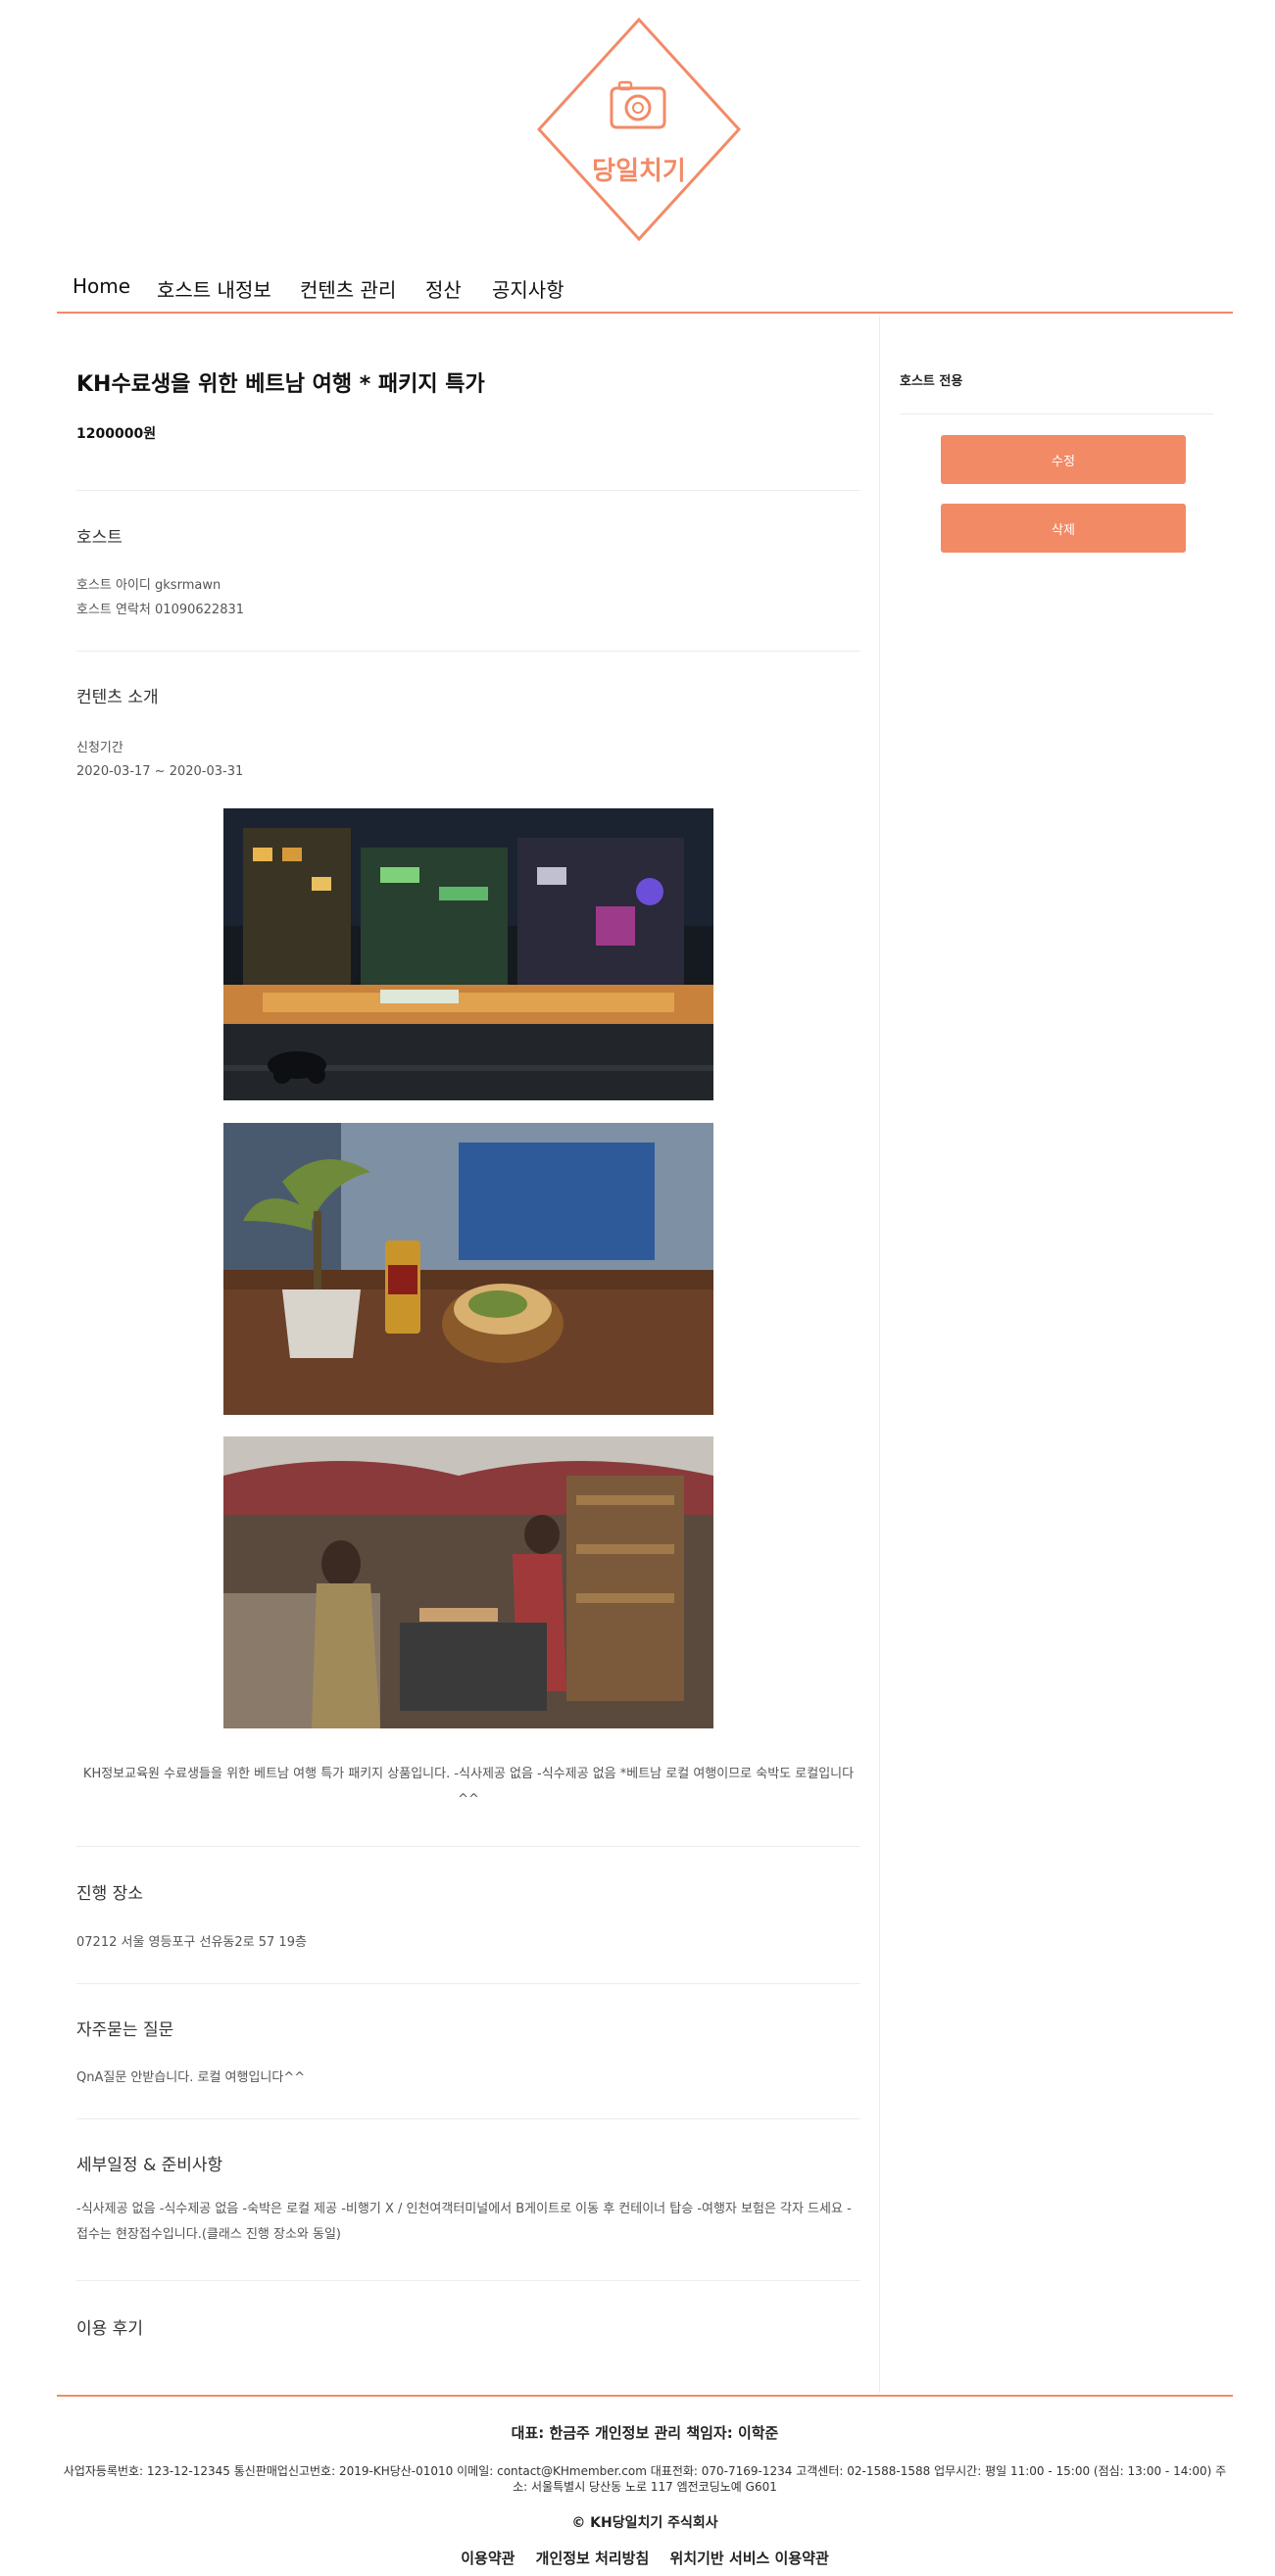 The image size is (1275, 2576). Describe the element at coordinates (117, 434) in the screenshot. I see `content-price: 1200000원` at that location.